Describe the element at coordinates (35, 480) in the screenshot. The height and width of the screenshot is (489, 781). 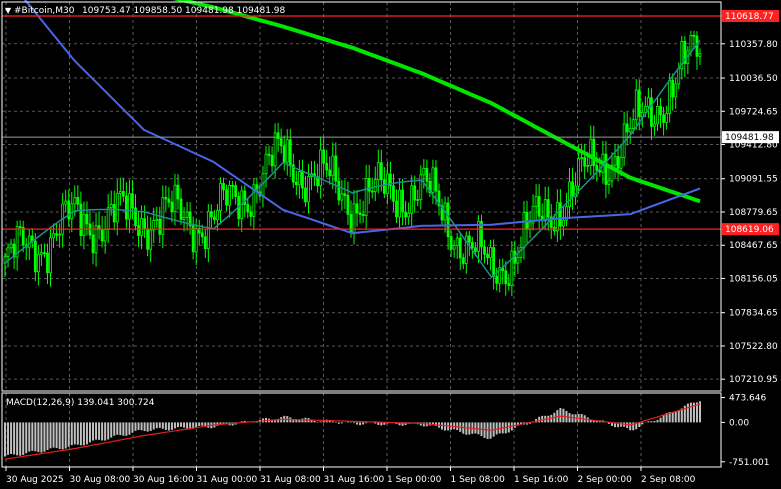
I see `time-axis-label: 30 Aug 2025` at that location.